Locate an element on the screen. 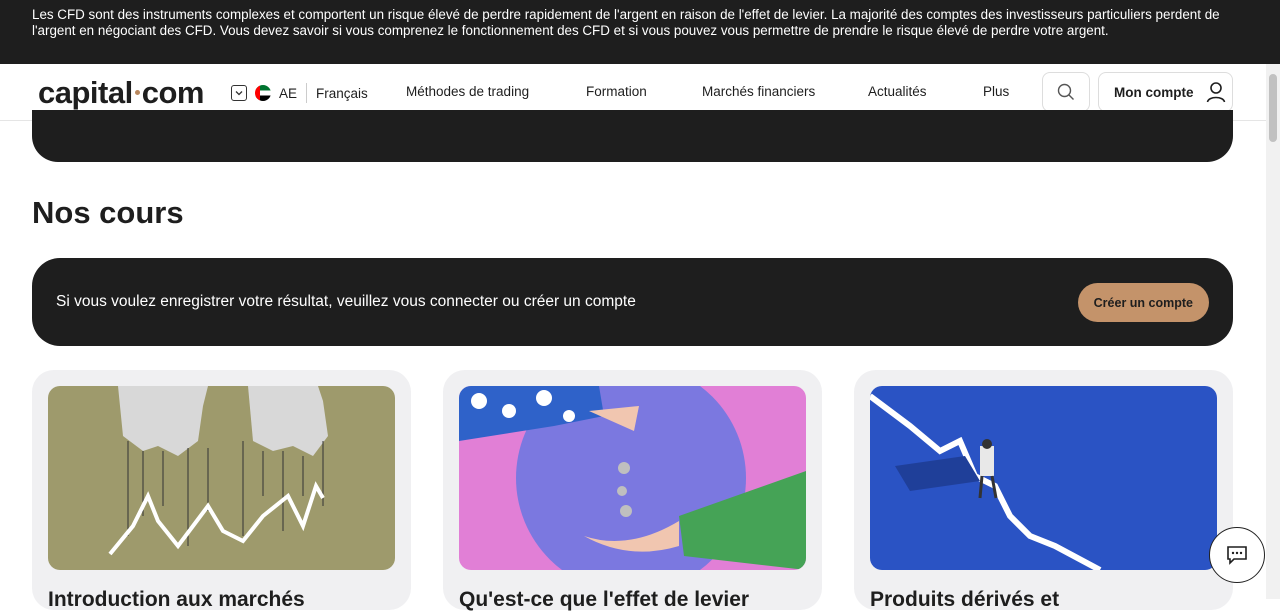 The width and height of the screenshot is (1280, 612). course-card: Introduction aux marchés is located at coordinates (221, 491).